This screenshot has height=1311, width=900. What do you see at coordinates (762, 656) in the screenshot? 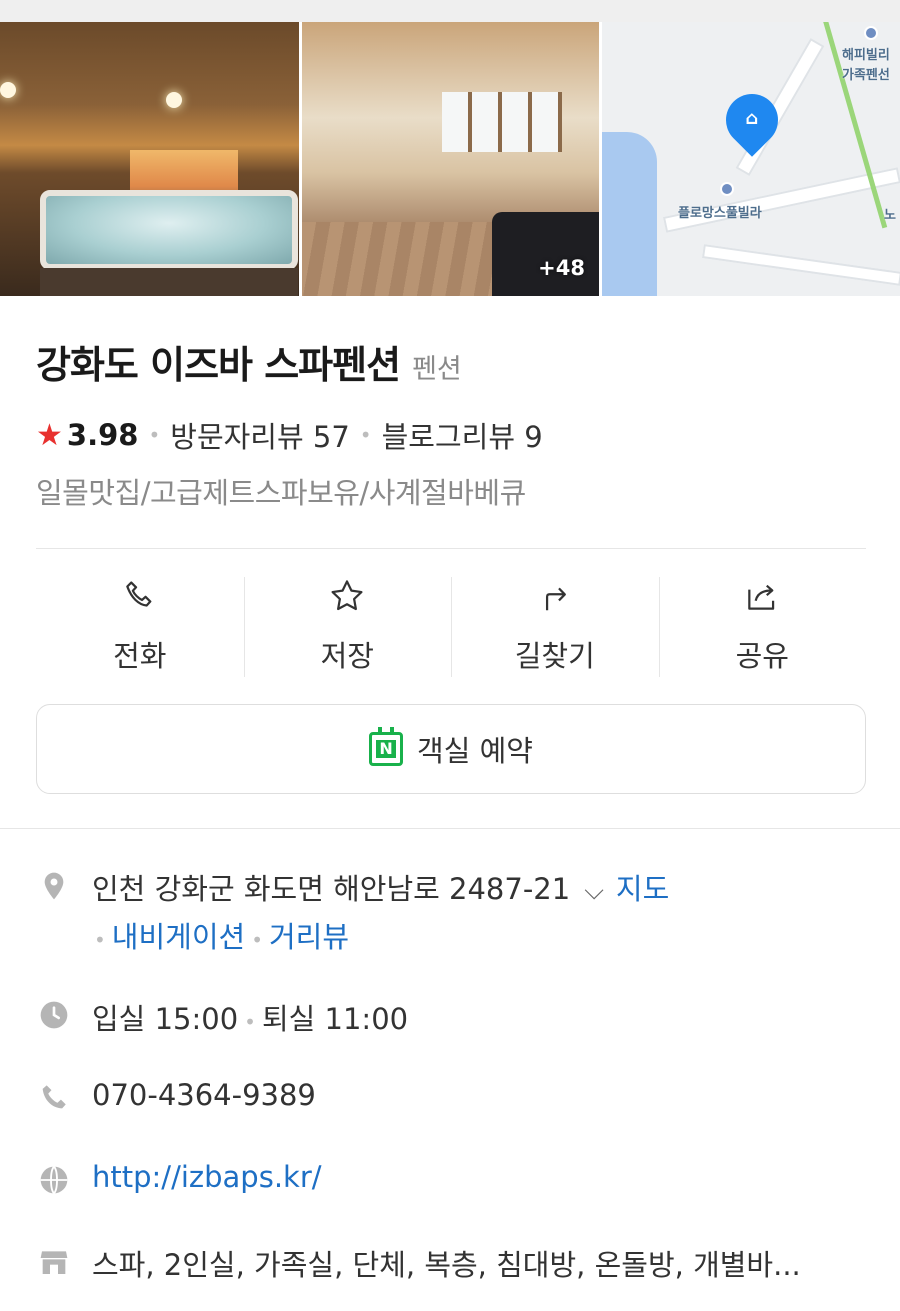
I see `share-label: 공유` at bounding box center [762, 656].